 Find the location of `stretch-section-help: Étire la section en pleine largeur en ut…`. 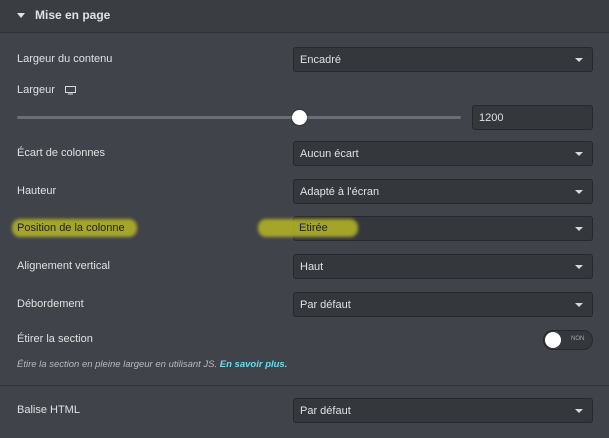

stretch-section-help: Étire la section en pleine largeur en ut… is located at coordinates (152, 364).